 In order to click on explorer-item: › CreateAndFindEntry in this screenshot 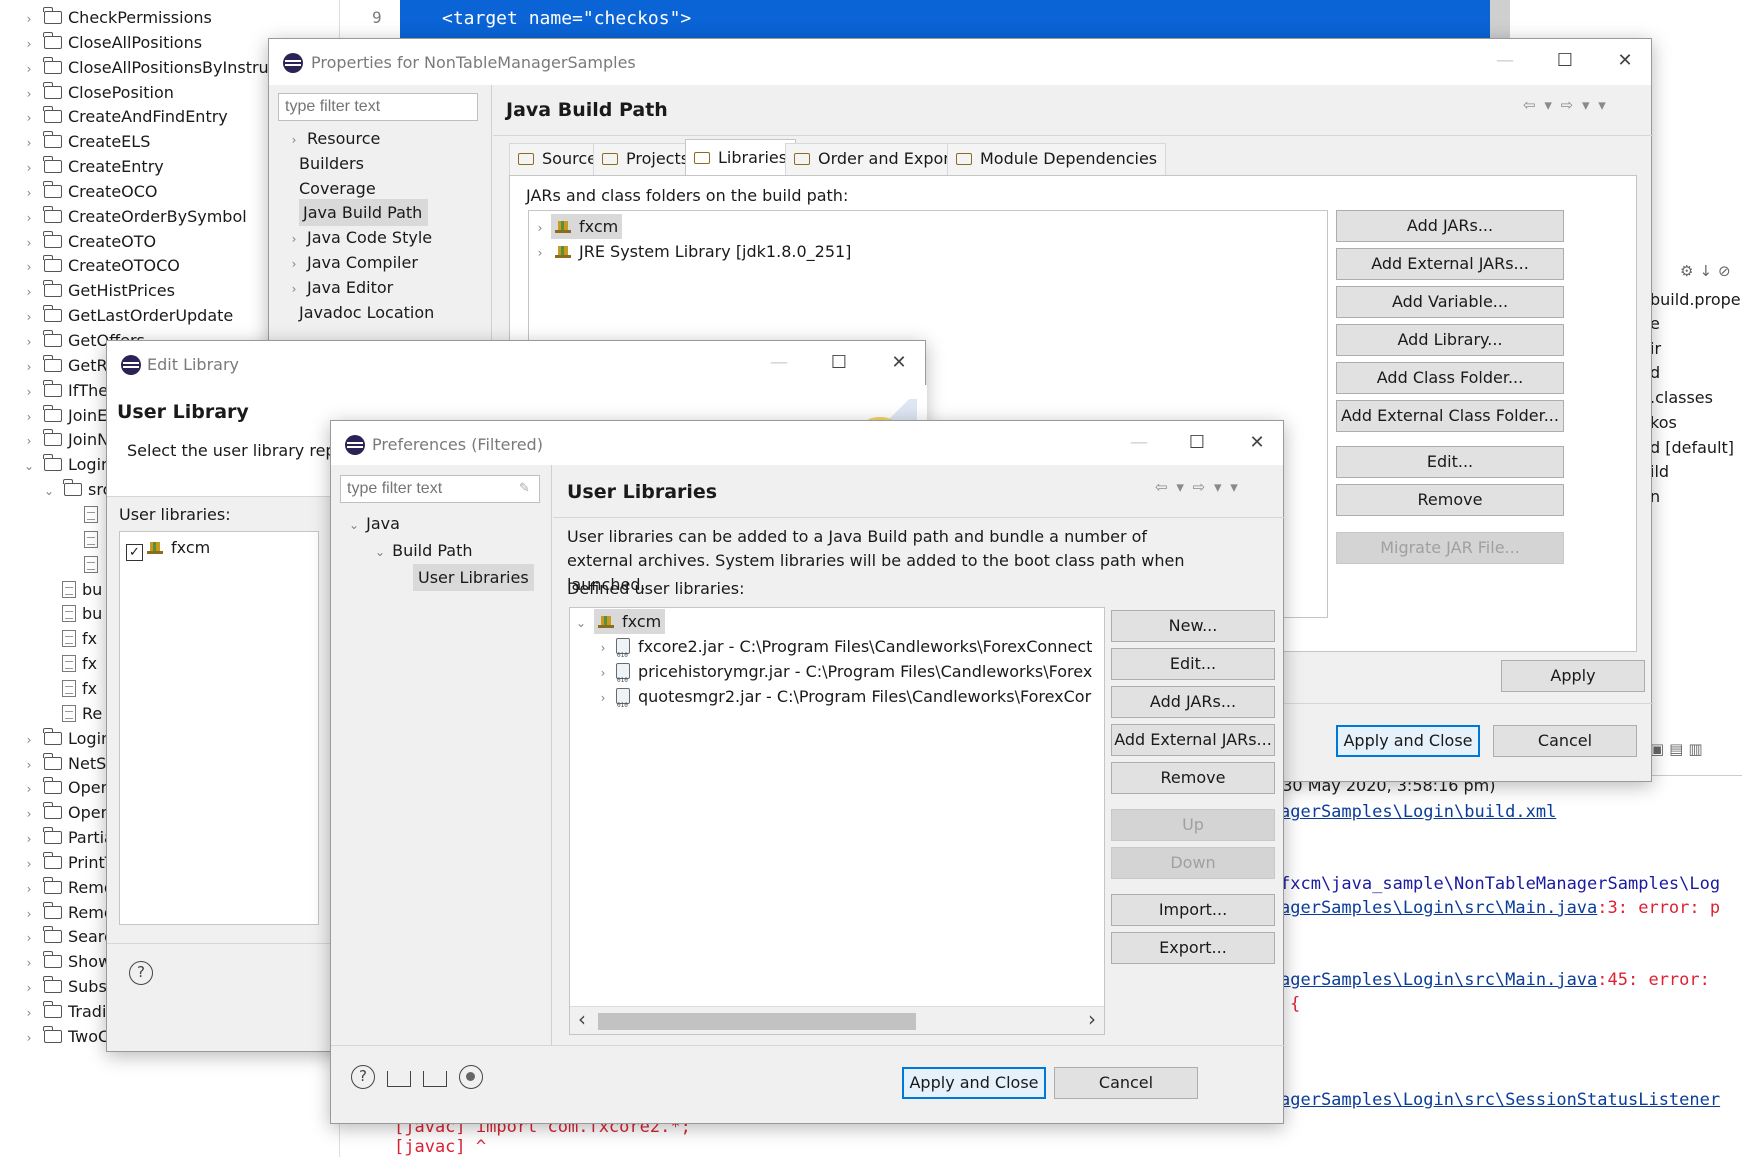, I will do `click(125, 116)`.